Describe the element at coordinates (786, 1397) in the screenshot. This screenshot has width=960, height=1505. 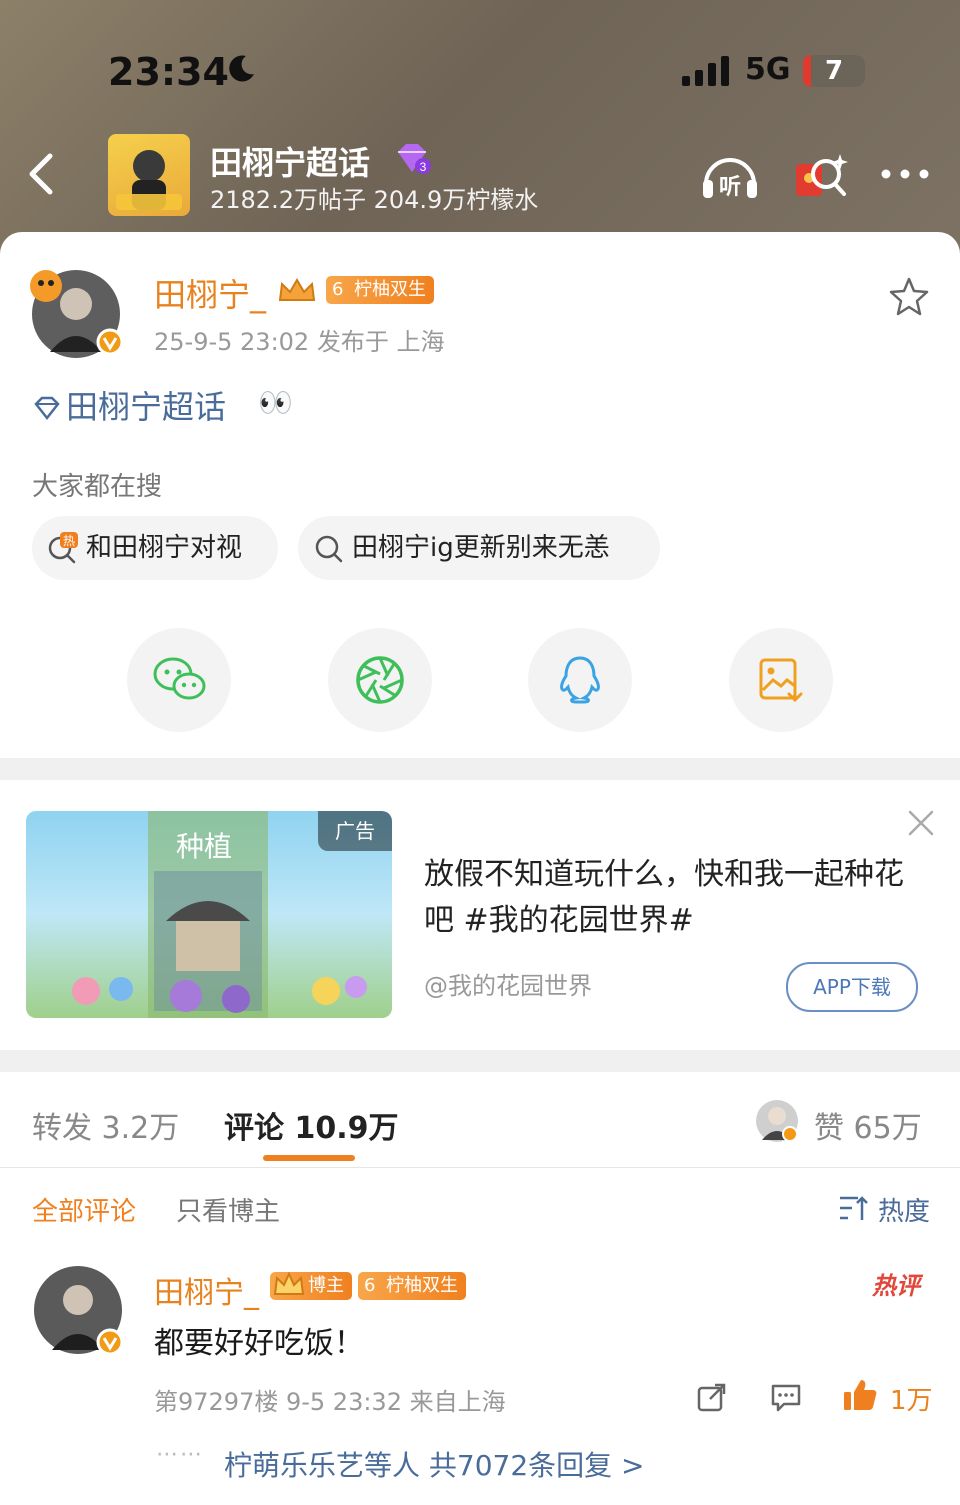
I see `reply-icon` at that location.